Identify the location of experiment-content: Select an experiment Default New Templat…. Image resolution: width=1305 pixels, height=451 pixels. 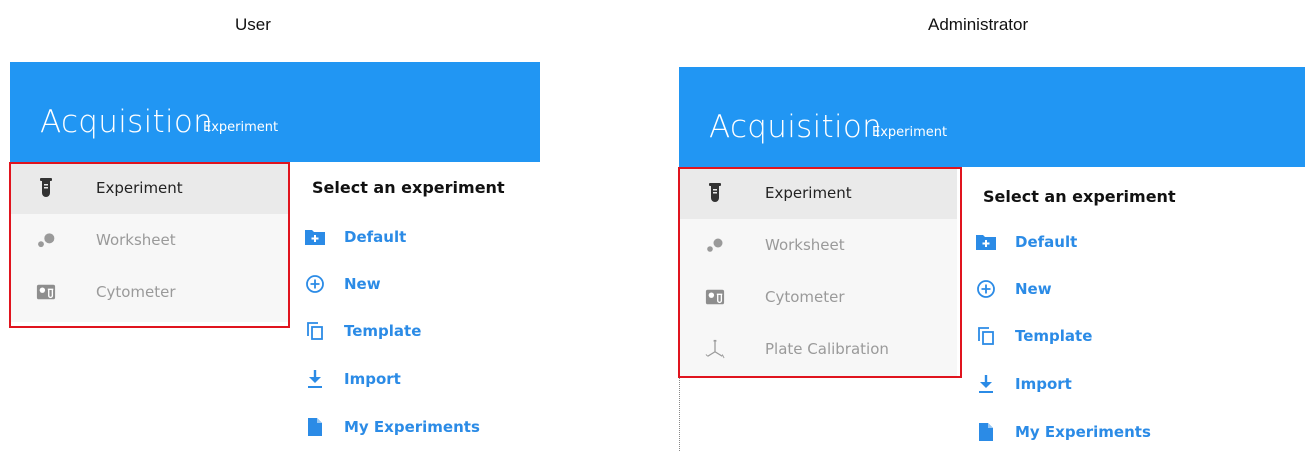
(414, 306).